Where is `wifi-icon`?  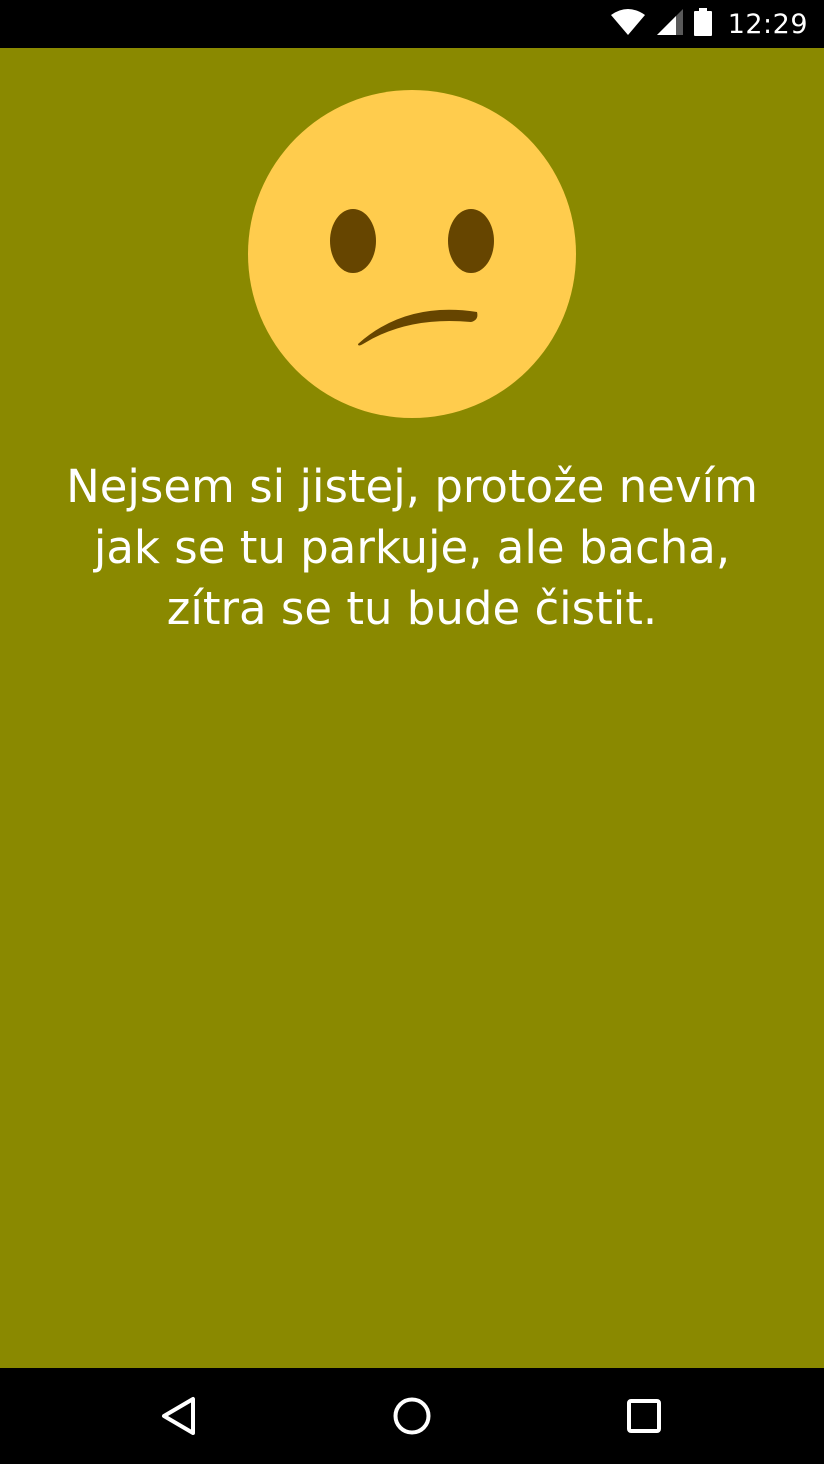
wifi-icon is located at coordinates (628, 24).